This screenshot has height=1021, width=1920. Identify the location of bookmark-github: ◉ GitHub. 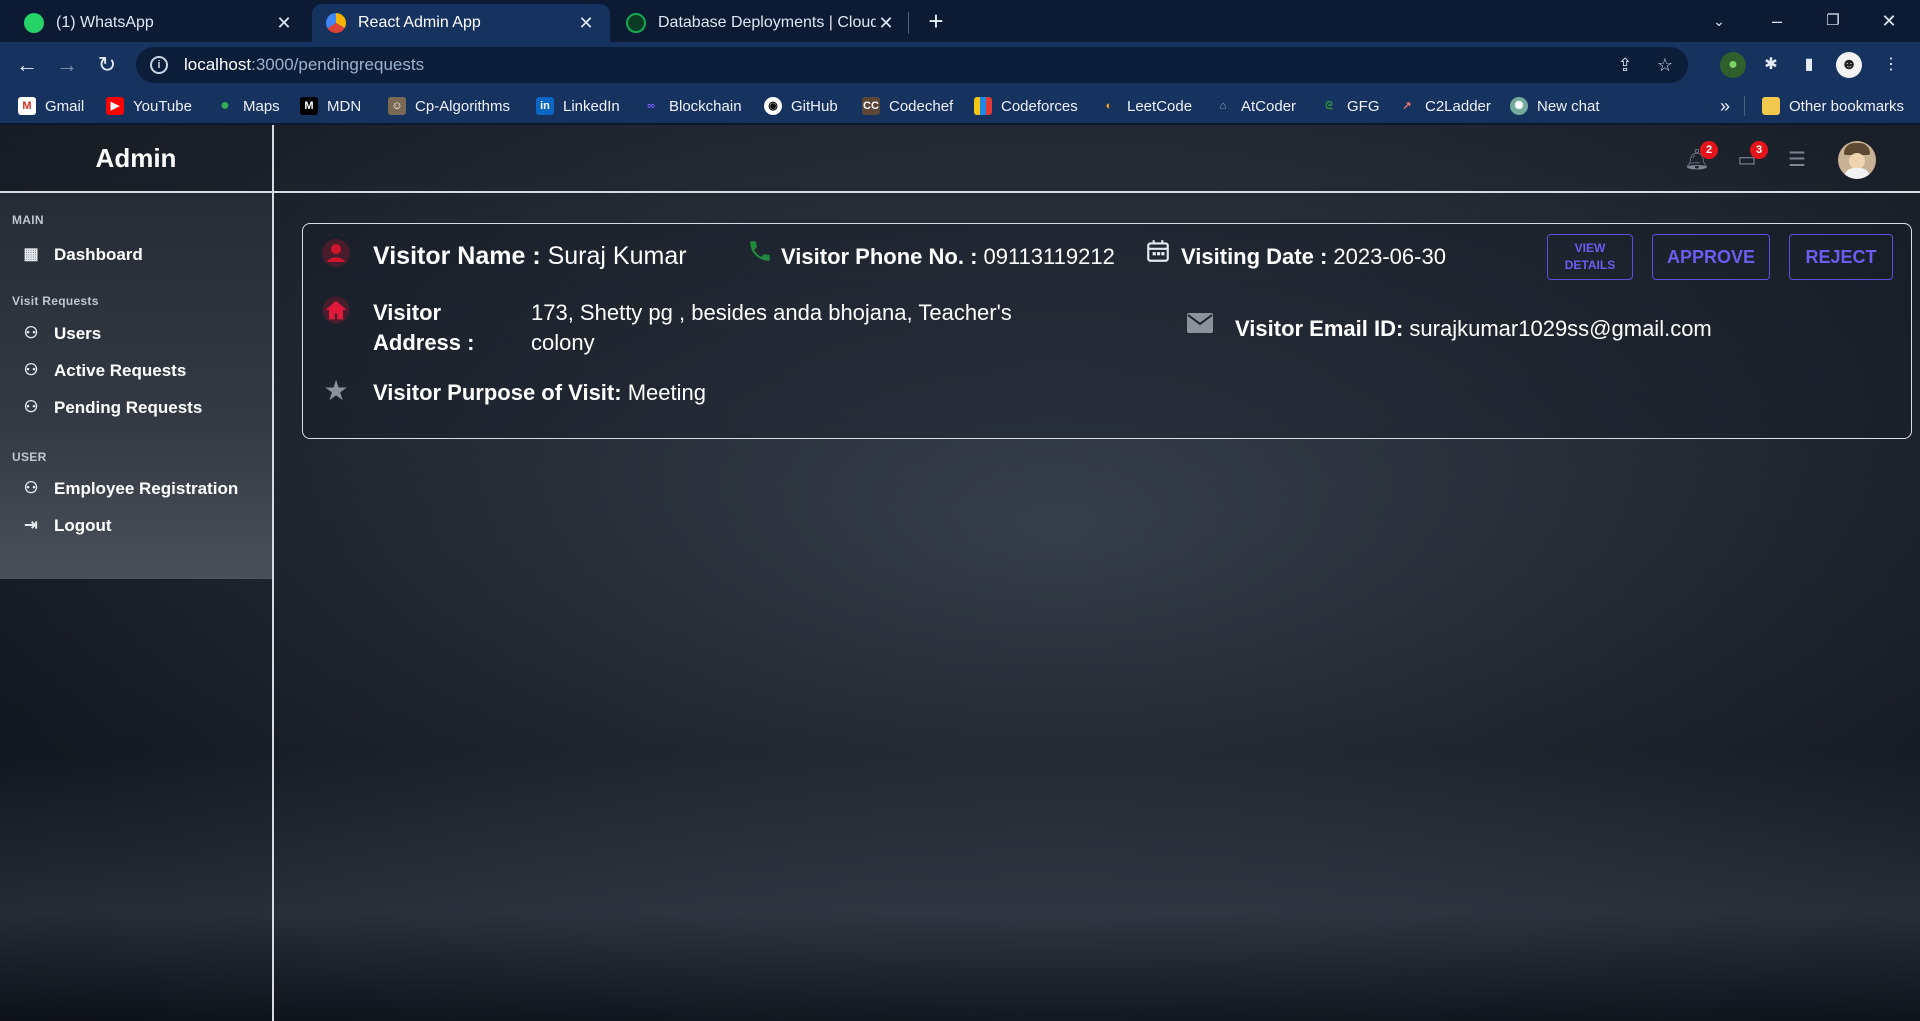
(801, 106).